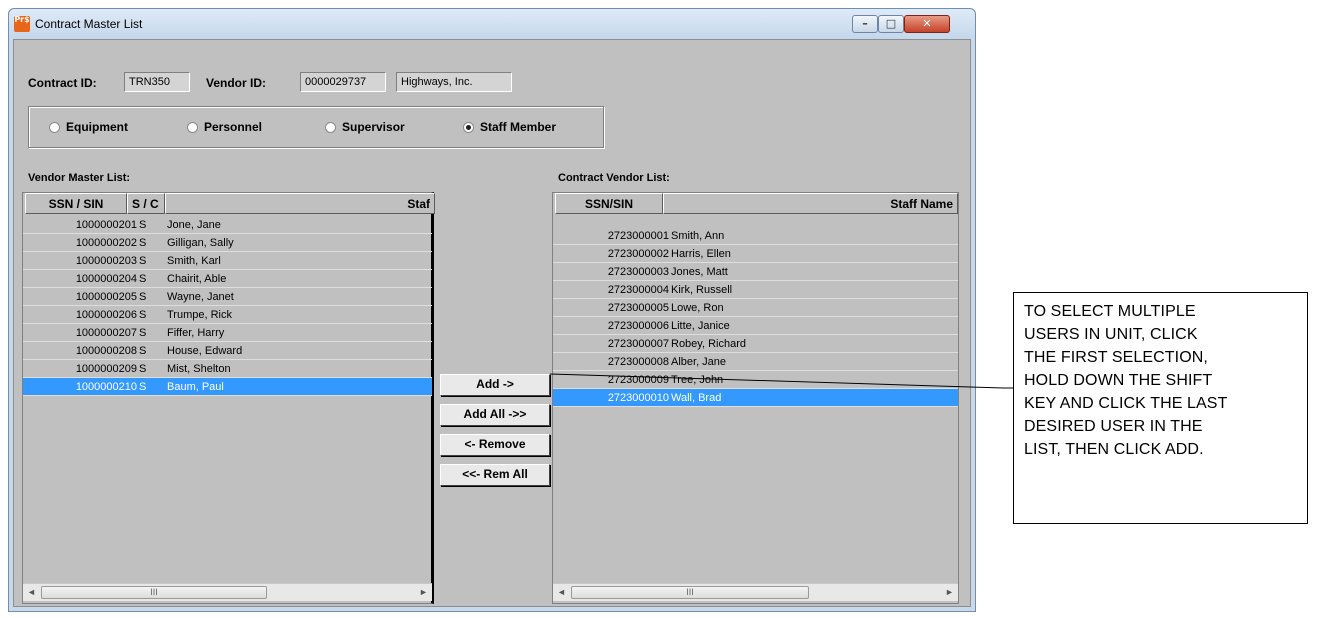 The image size is (1322, 618). I want to click on staff-name-cell: Robey, Richard, so click(708, 344).